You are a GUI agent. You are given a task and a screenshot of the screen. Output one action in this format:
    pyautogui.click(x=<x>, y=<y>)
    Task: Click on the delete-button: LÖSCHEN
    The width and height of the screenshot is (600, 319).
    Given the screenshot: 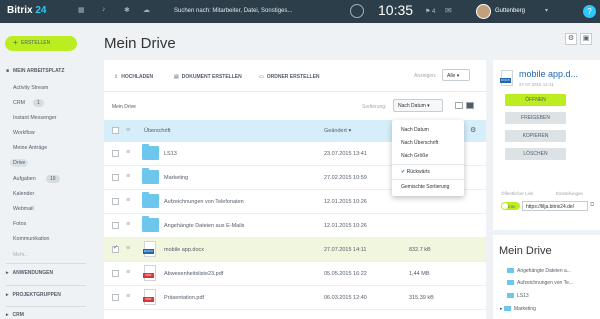 What is the action you would take?
    pyautogui.click(x=535, y=154)
    